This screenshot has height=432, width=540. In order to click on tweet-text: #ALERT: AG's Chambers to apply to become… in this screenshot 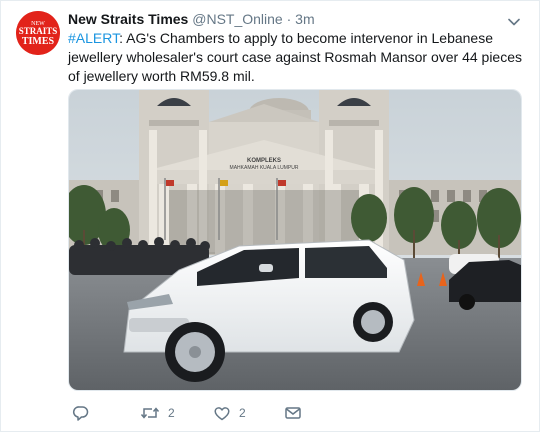, I will do `click(298, 57)`.